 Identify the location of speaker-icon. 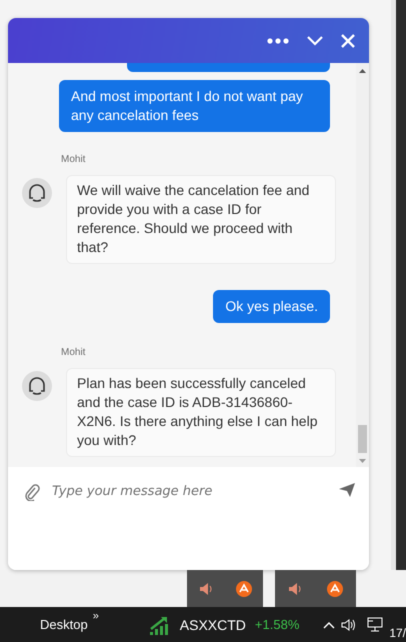
(349, 625).